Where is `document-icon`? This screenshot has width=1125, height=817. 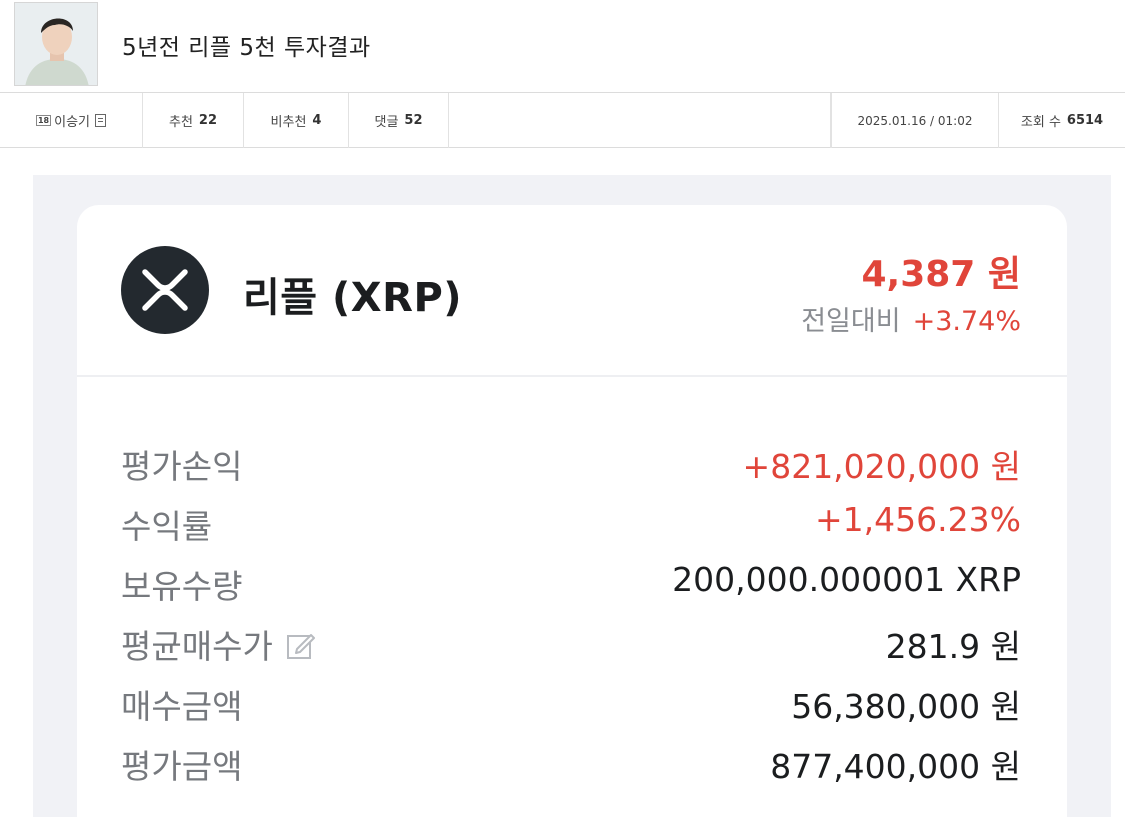
document-icon is located at coordinates (101, 120).